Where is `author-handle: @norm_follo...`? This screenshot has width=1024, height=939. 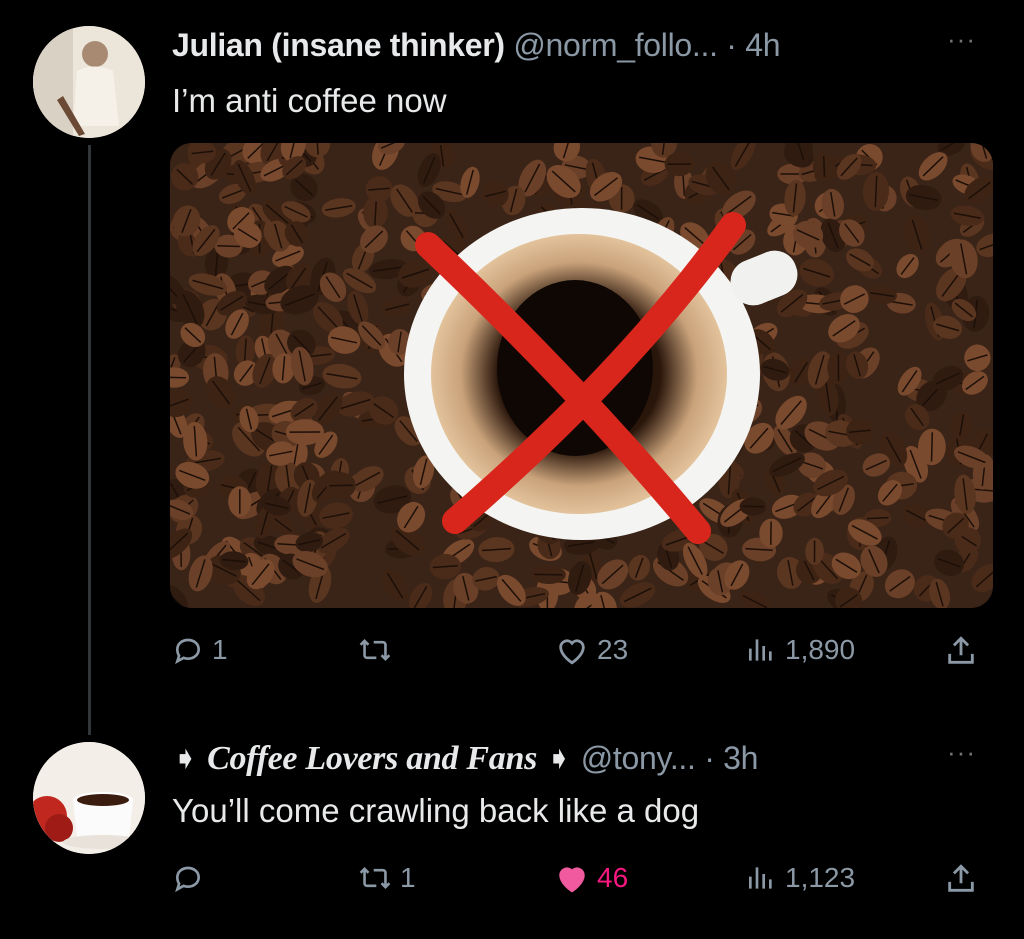
author-handle: @norm_follo... is located at coordinates (615, 45).